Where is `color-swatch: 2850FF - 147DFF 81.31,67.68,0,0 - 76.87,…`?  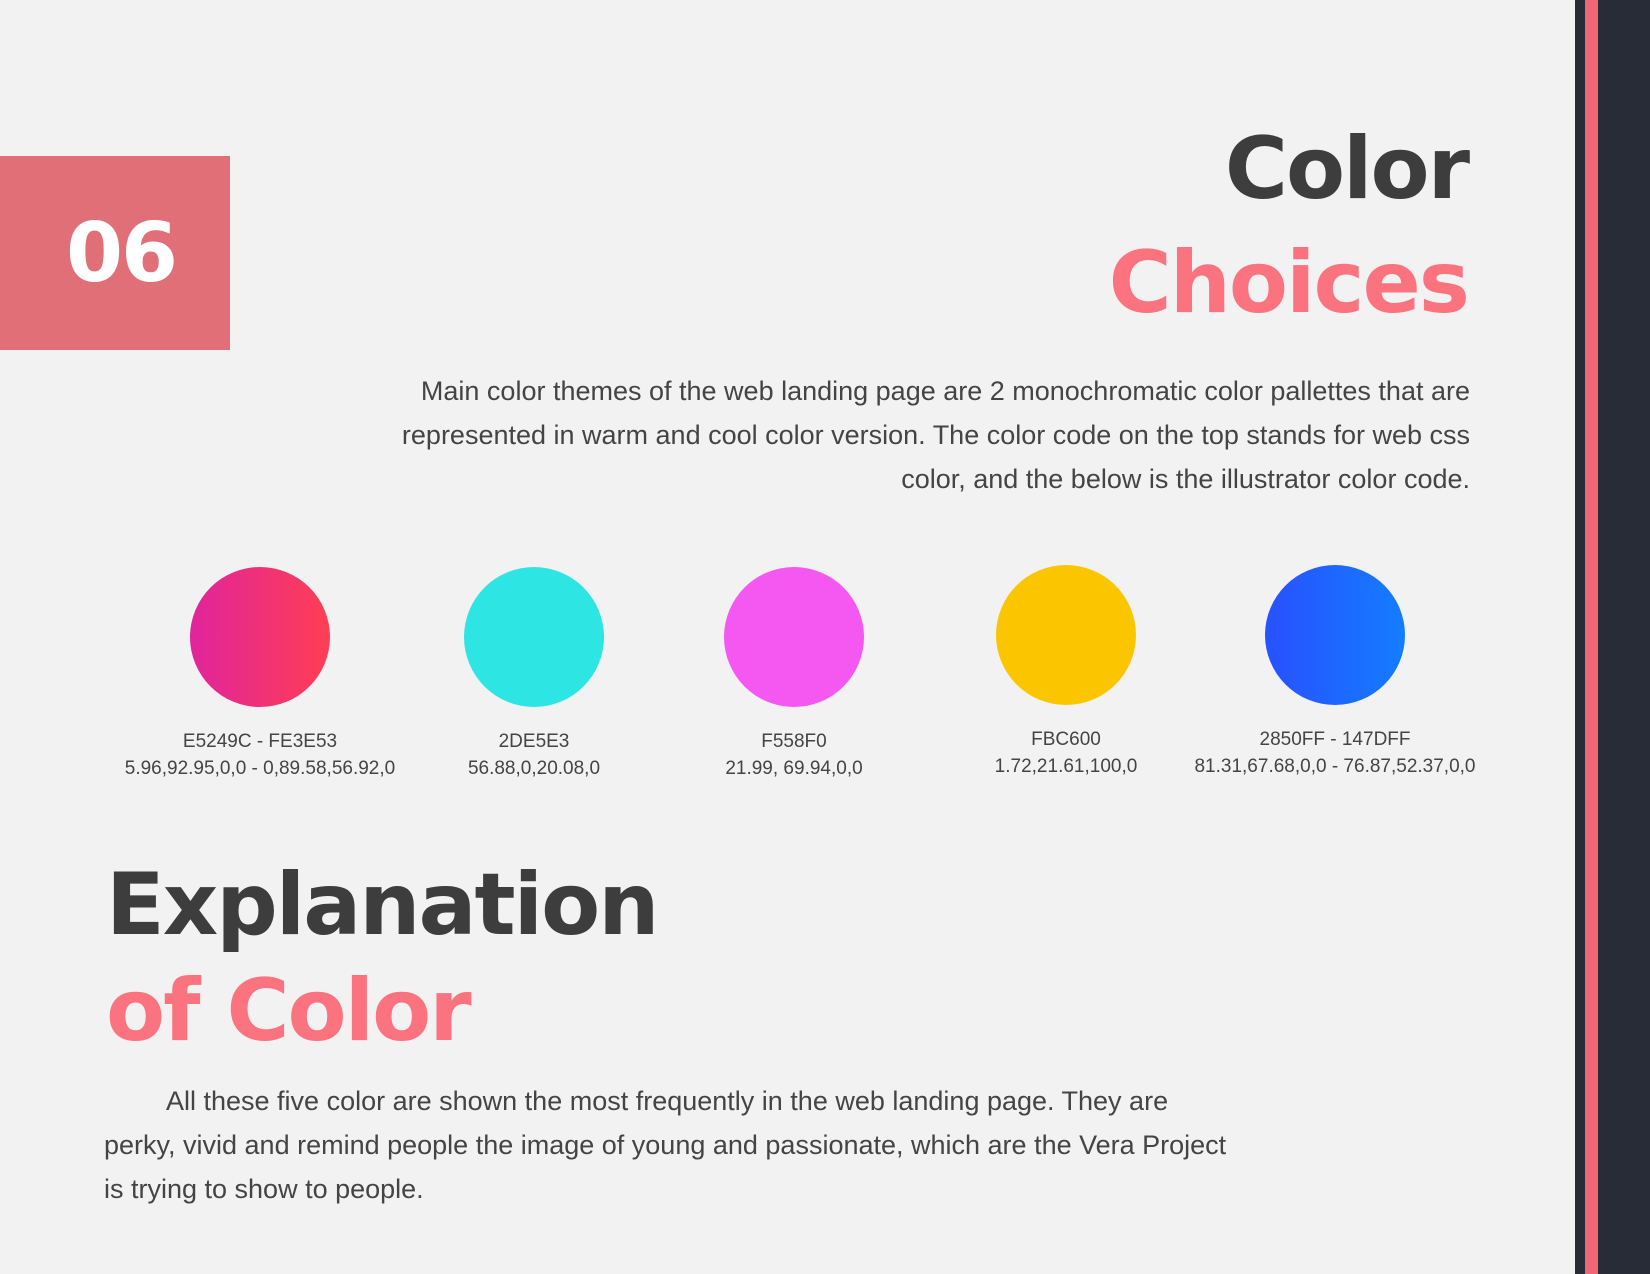 color-swatch: 2850FF - 147DFF 81.31,67.68,0,0 - 76.87,… is located at coordinates (1335, 673).